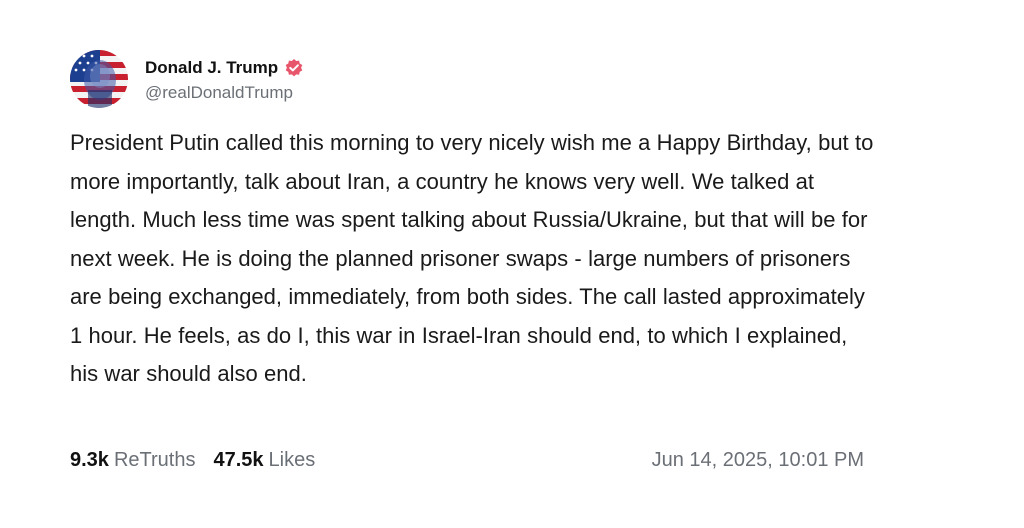  Describe the element at coordinates (758, 460) in the screenshot. I see `post-timestamp: Jun 14, 2025, 10:01 PM` at that location.